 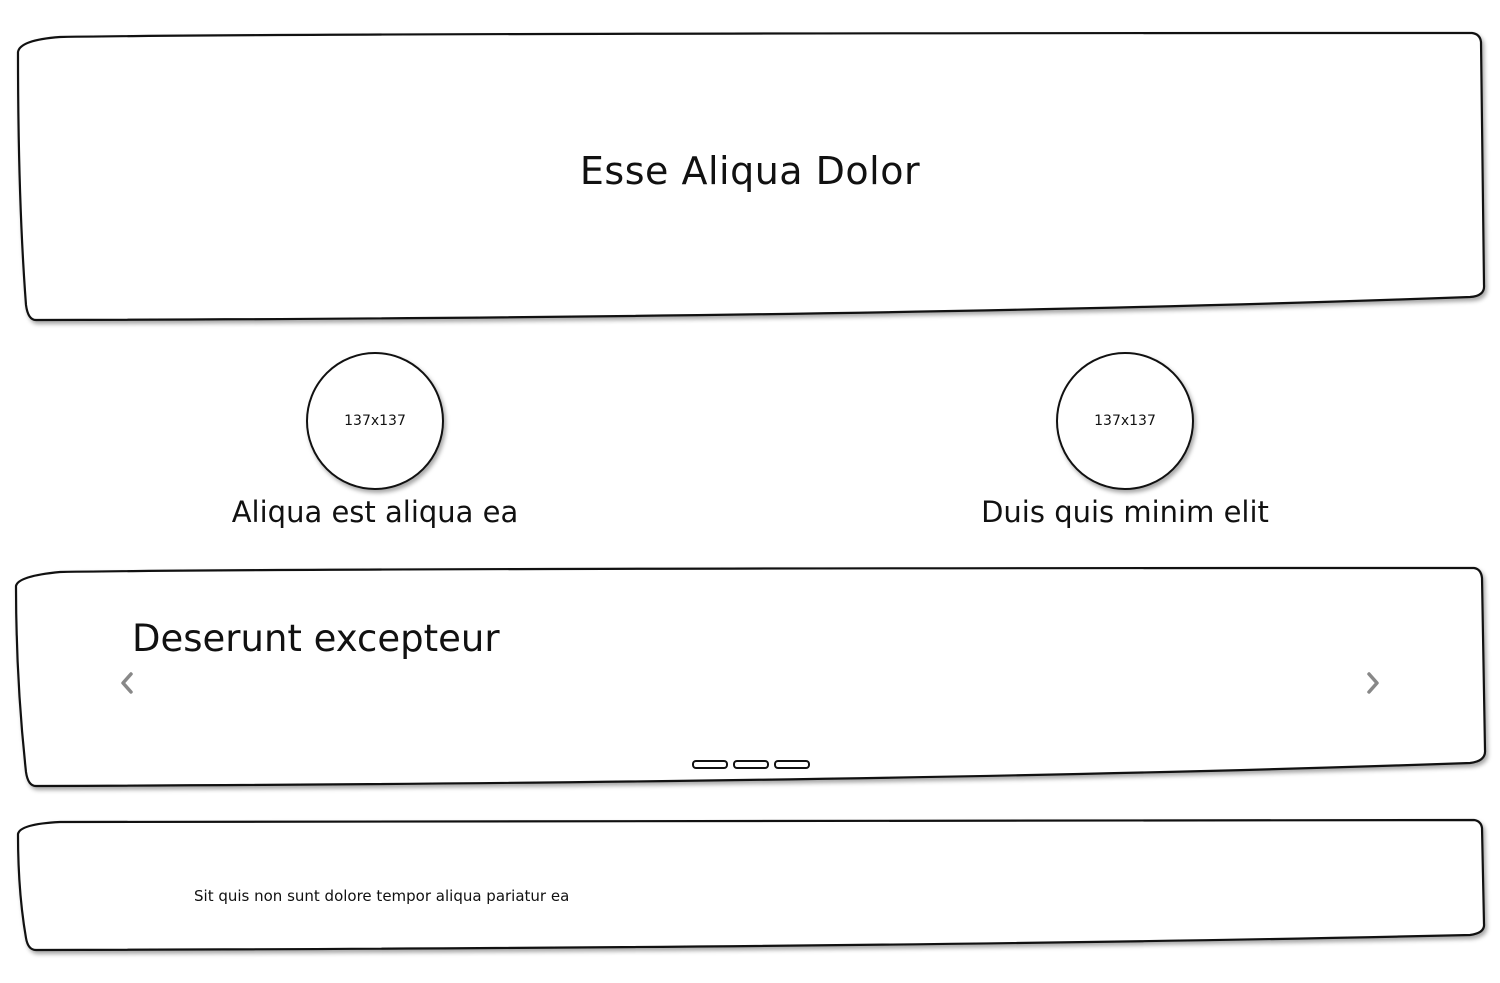 What do you see at coordinates (316, 638) in the screenshot?
I see `carousel-heading: Deserunt excepteur` at bounding box center [316, 638].